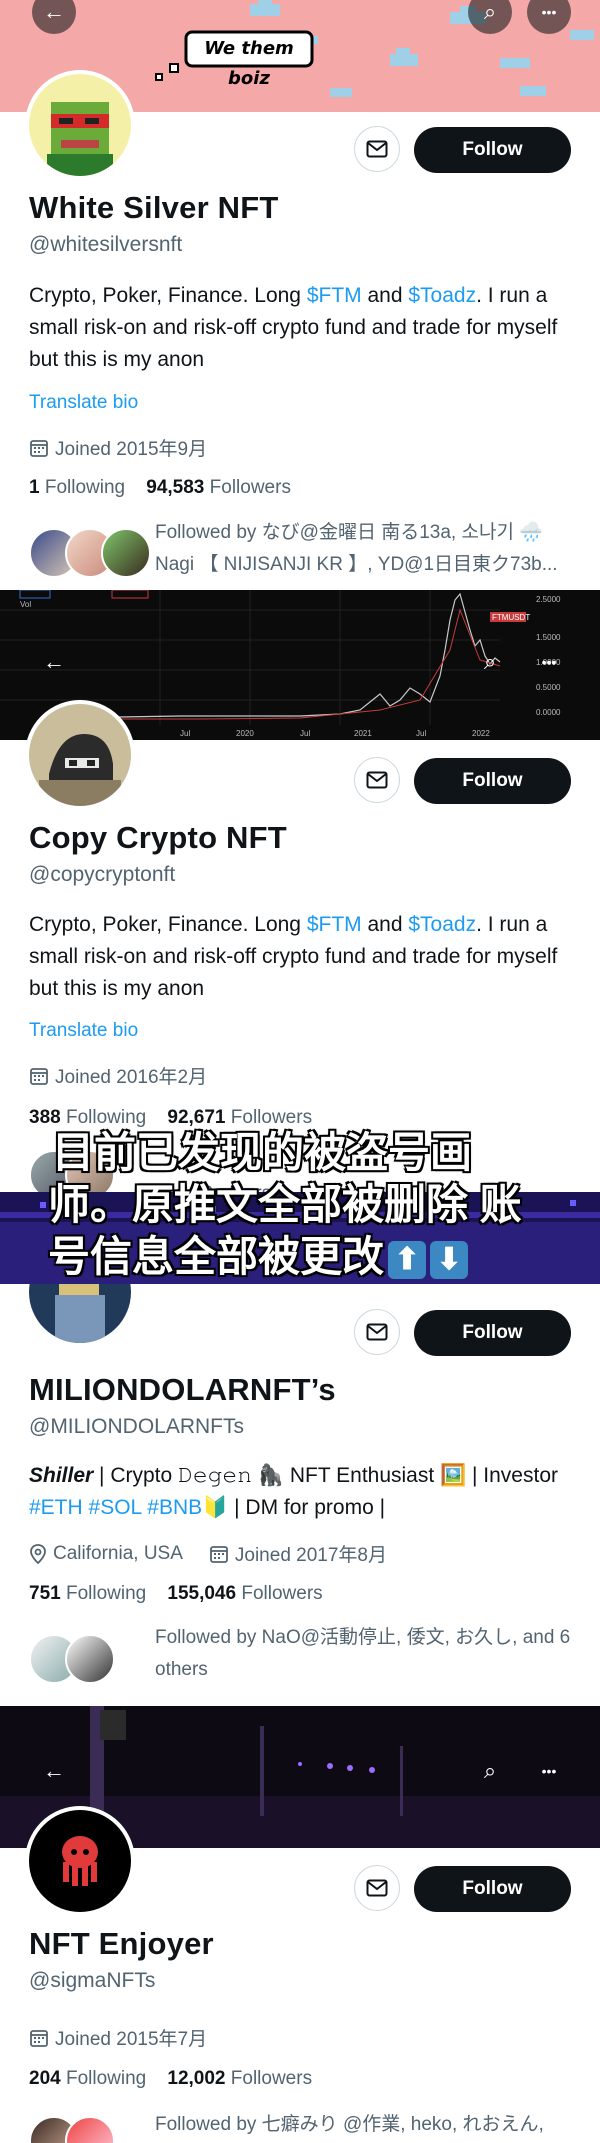 The image size is (600, 2143). I want to click on x-tick: 2021, so click(363, 733).